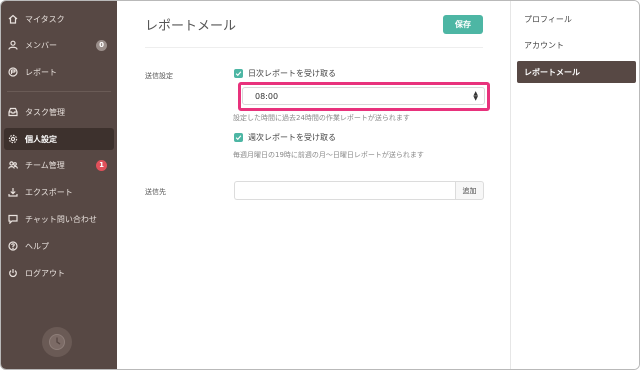 This screenshot has width=640, height=370. What do you see at coordinates (13, 246) in the screenshot?
I see `help-icon` at bounding box center [13, 246].